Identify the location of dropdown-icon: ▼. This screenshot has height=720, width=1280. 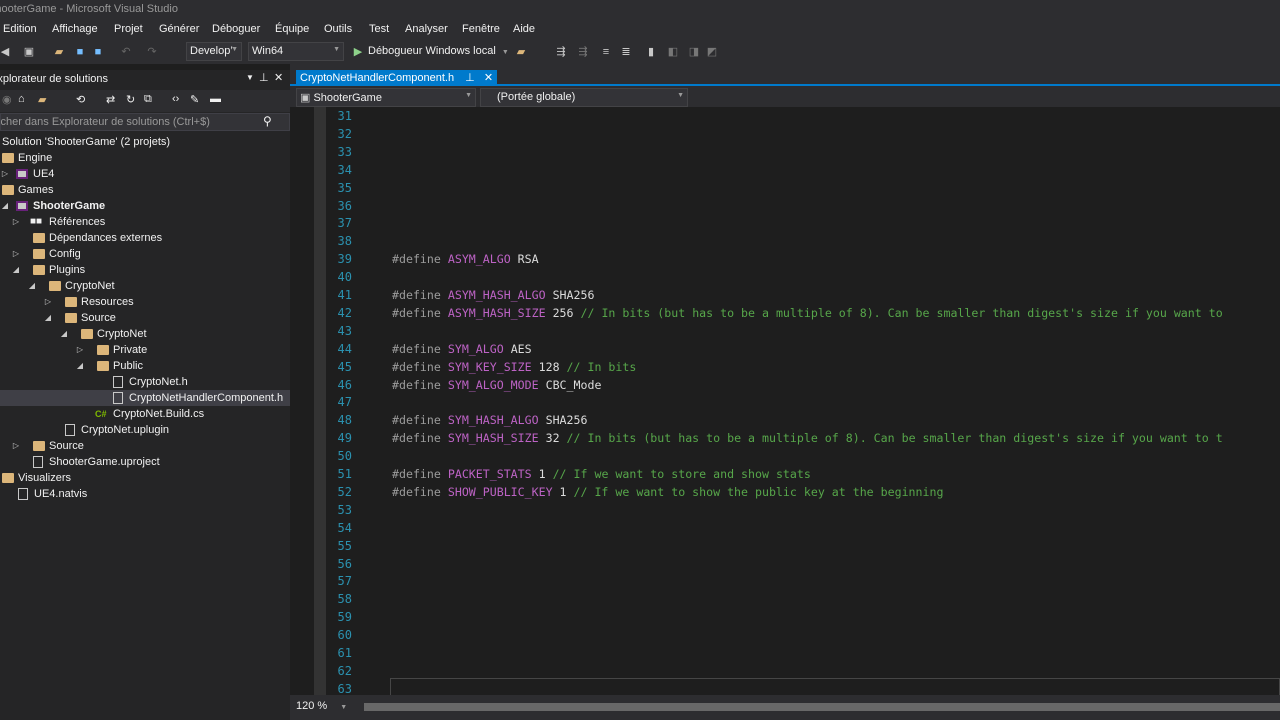
(250, 77).